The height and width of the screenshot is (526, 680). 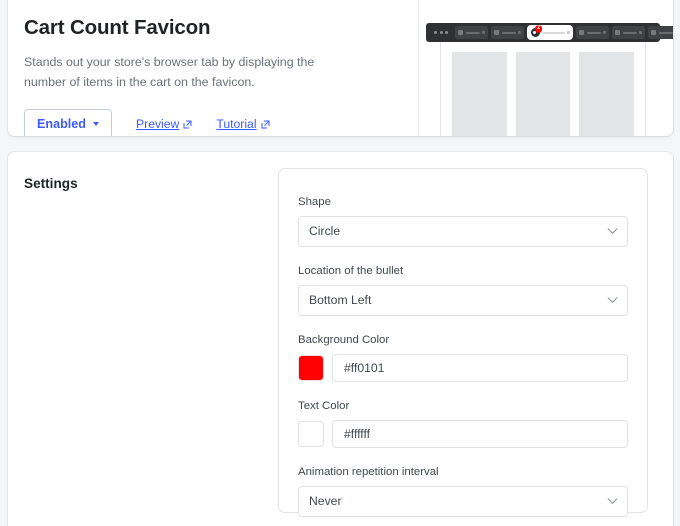 I want to click on field-background-color-label: Background Color, so click(x=344, y=339).